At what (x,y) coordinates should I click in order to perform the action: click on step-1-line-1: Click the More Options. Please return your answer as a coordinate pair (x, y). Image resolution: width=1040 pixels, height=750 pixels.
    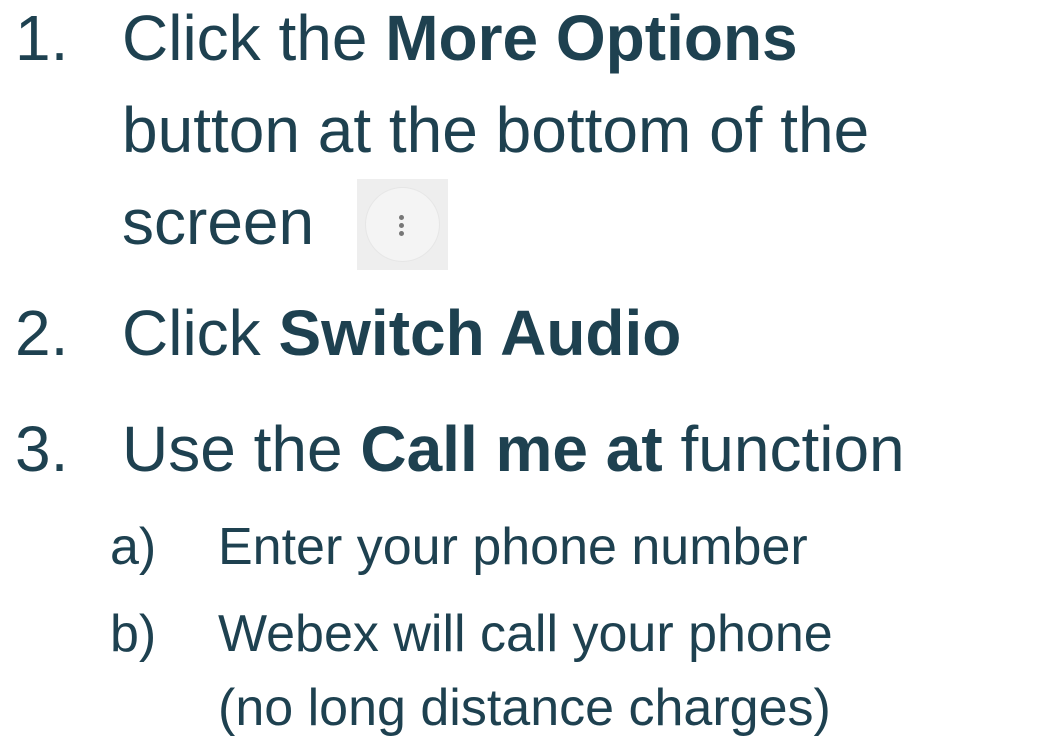
    Looking at the image, I should click on (460, 38).